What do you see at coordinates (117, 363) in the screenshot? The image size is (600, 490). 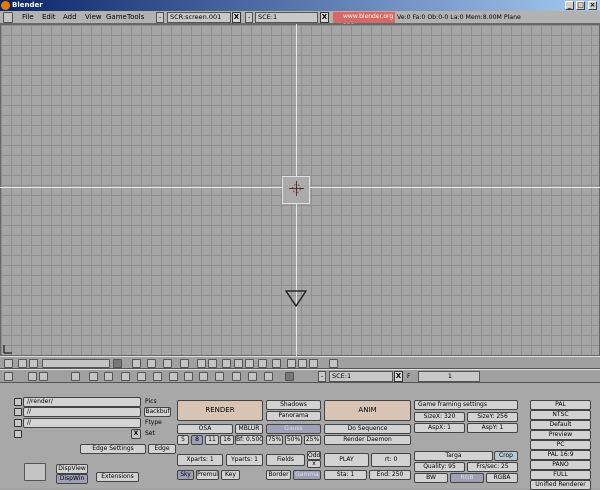 I see `lock-icon` at bounding box center [117, 363].